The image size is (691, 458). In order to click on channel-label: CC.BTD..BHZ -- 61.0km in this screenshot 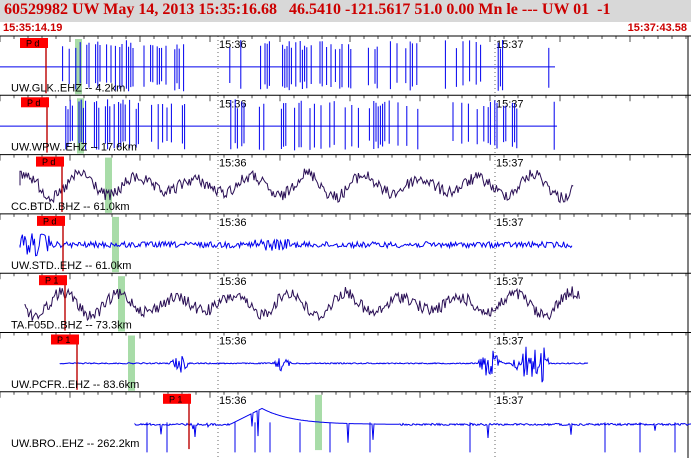, I will do `click(70, 207)`.